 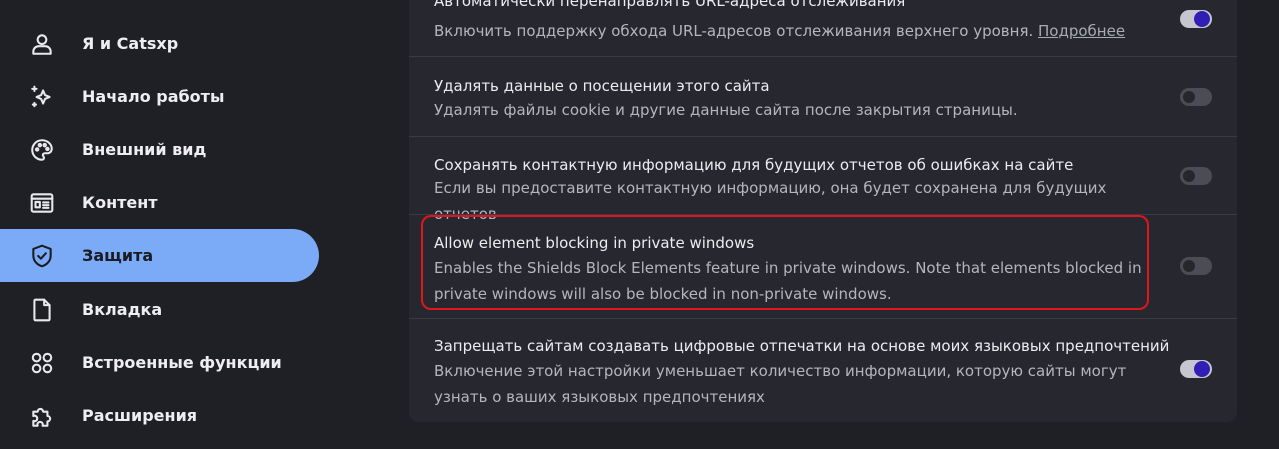 What do you see at coordinates (1196, 97) in the screenshot?
I see `delete-site-data-toggle` at bounding box center [1196, 97].